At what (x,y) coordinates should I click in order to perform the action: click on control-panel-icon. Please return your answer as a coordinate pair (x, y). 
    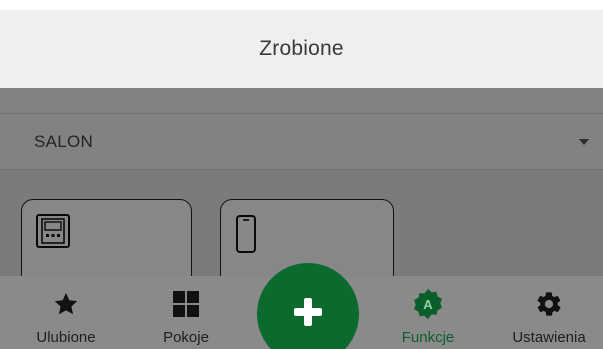
    Looking at the image, I should click on (53, 233).